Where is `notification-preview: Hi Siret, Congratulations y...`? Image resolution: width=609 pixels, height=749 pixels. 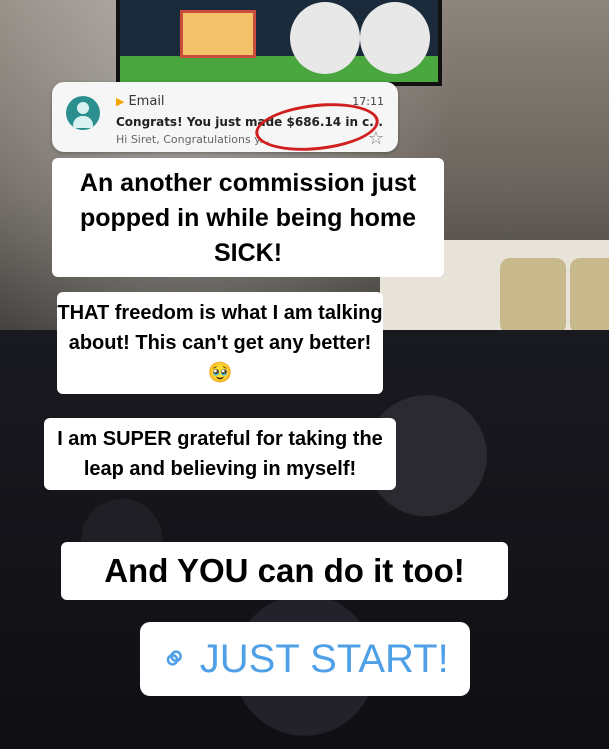 notification-preview: Hi Siret, Congratulations y... is located at coordinates (193, 139).